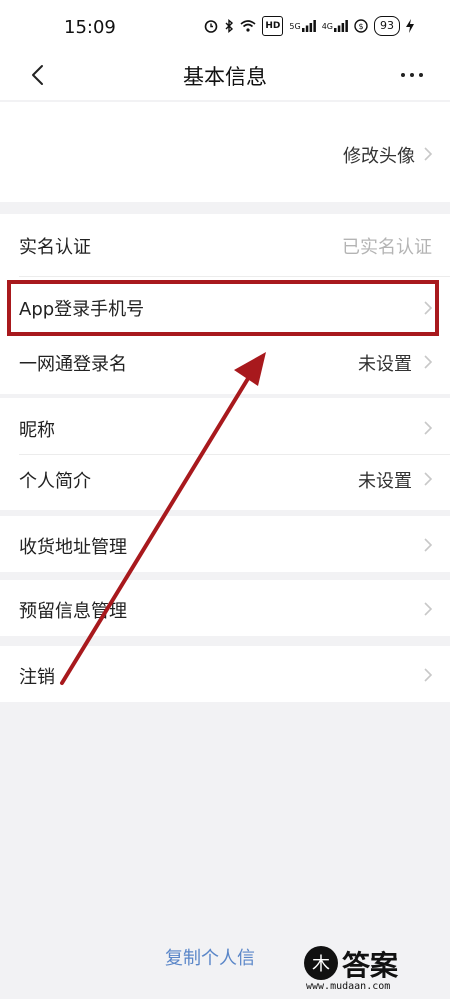  I want to click on watermark-text: 答案, so click(370, 965).